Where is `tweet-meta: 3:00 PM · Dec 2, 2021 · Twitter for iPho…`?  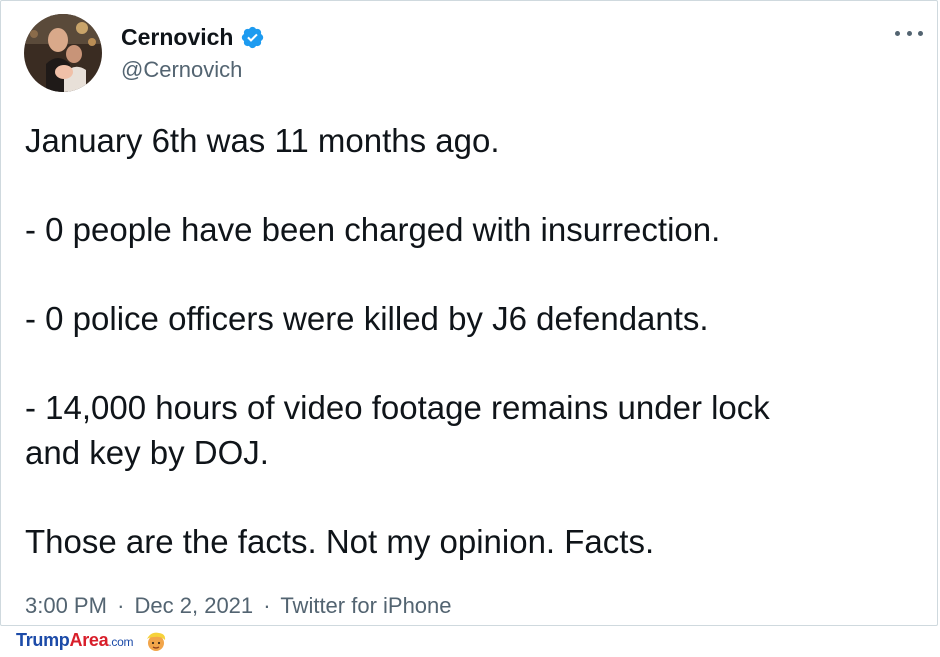 tweet-meta: 3:00 PM · Dec 2, 2021 · Twitter for iPho… is located at coordinates (238, 606).